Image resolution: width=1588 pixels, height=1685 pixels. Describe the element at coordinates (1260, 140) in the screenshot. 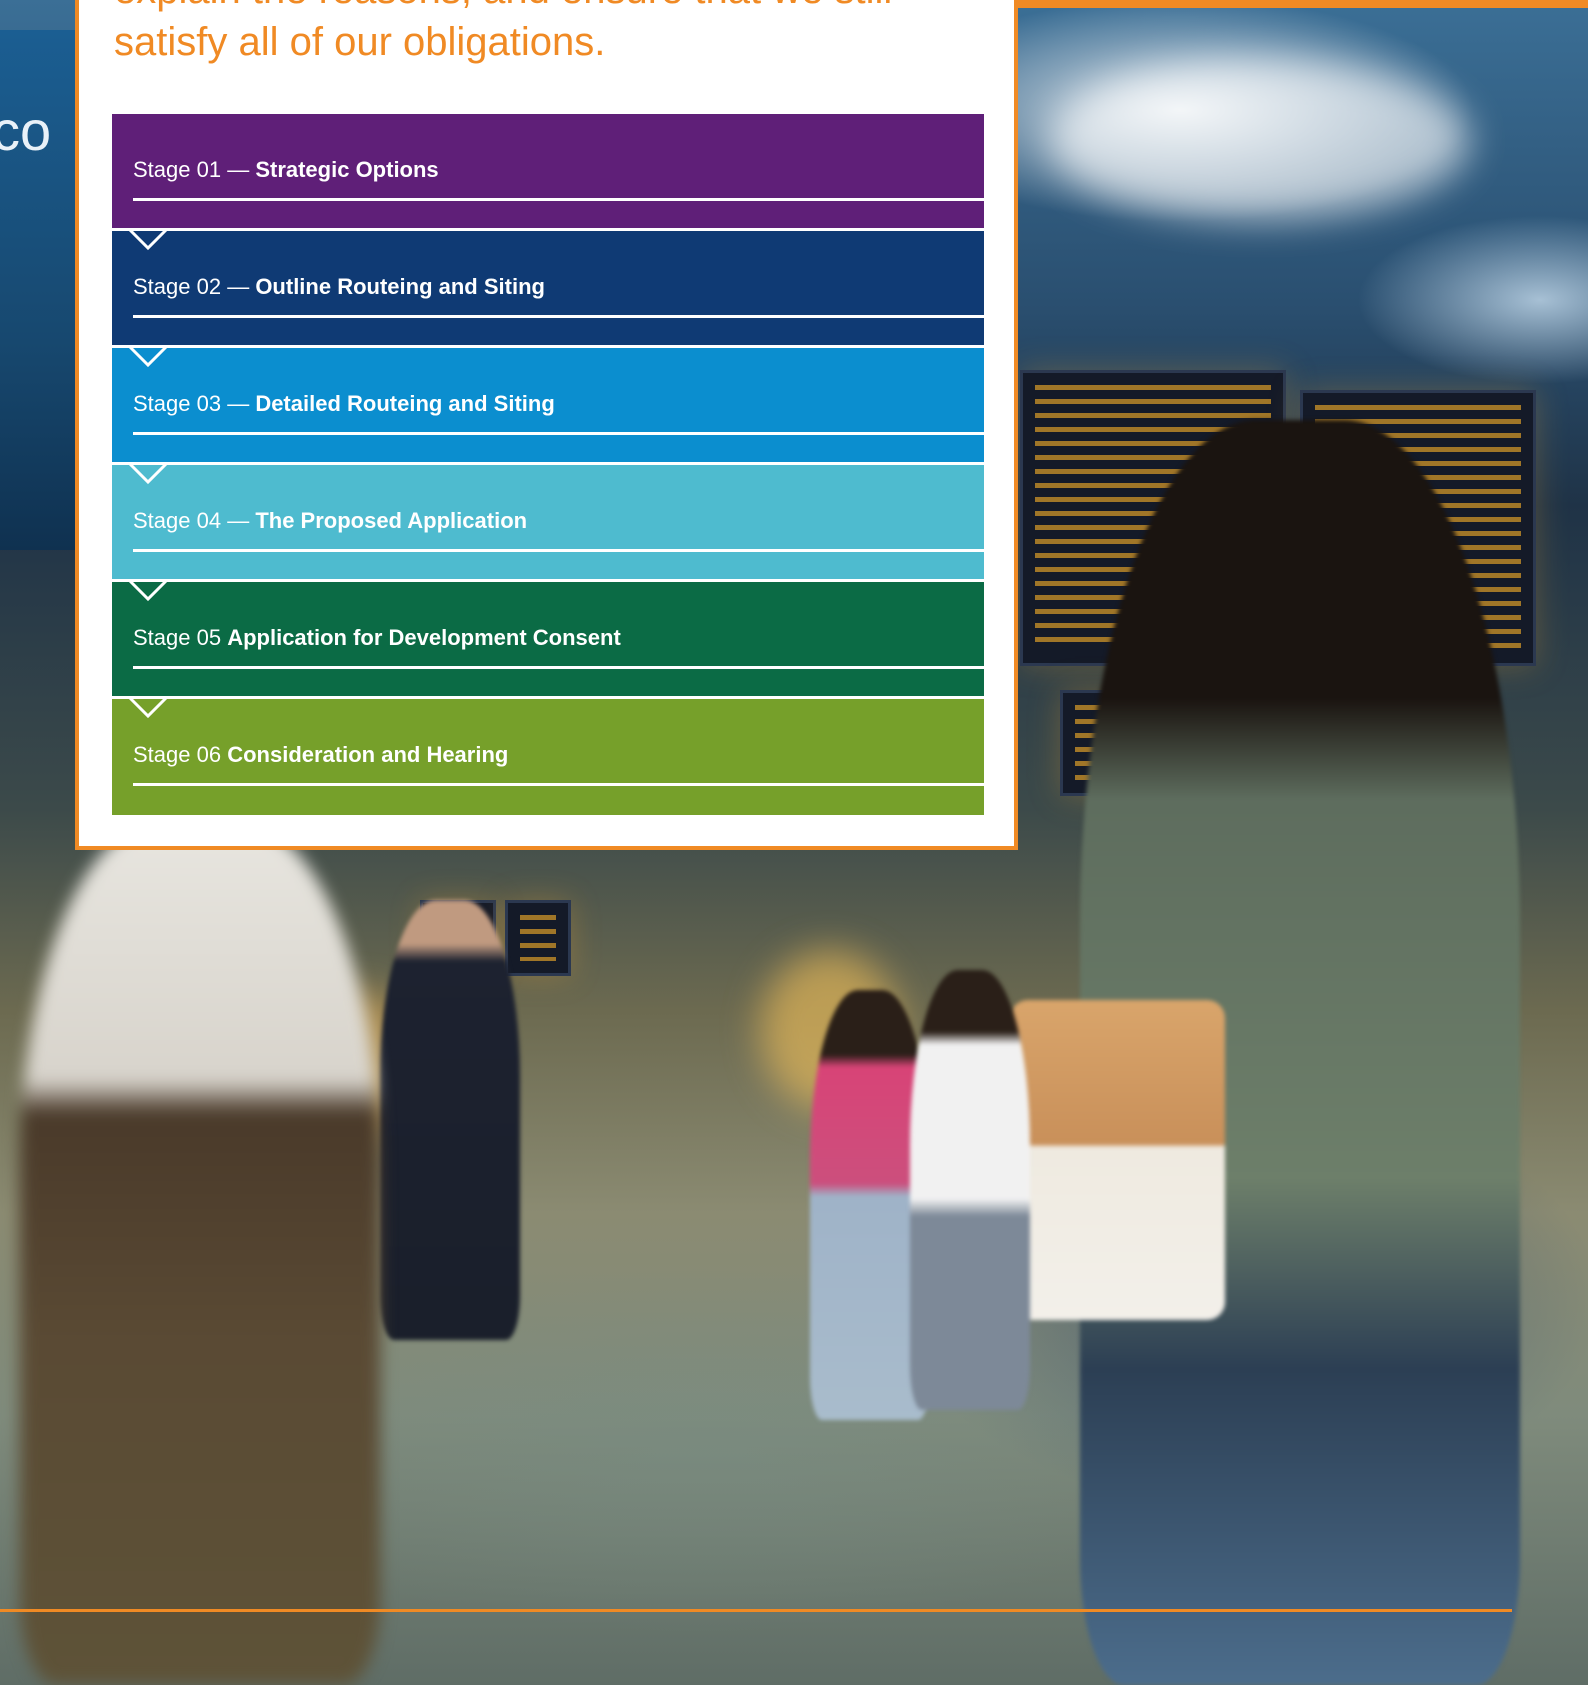

I see `ceiling-light` at that location.